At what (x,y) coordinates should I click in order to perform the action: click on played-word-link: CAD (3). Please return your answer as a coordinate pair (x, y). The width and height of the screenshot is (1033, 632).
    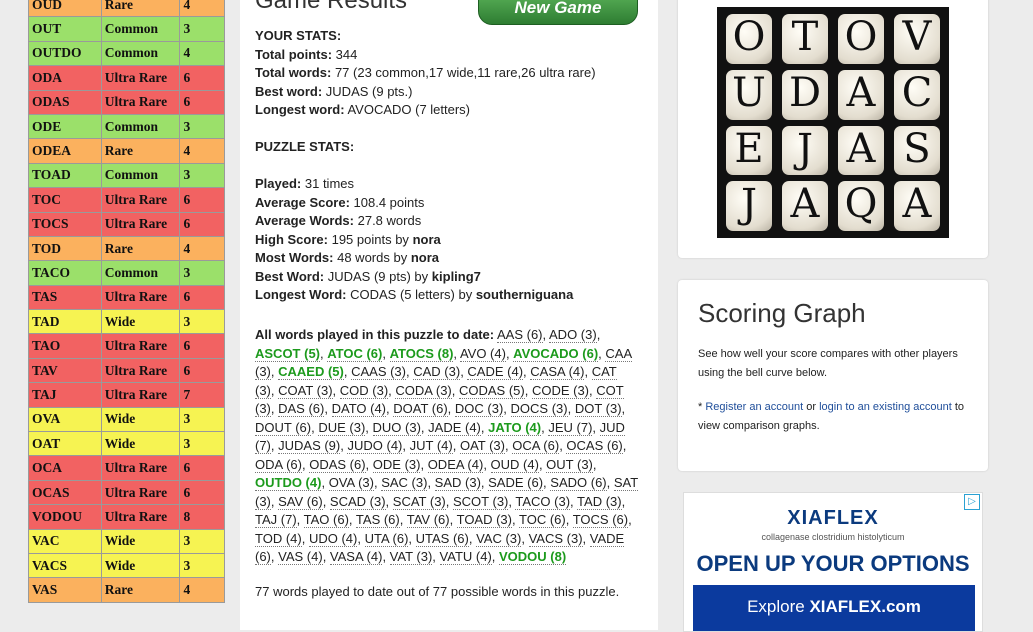
    Looking at the image, I should click on (437, 372).